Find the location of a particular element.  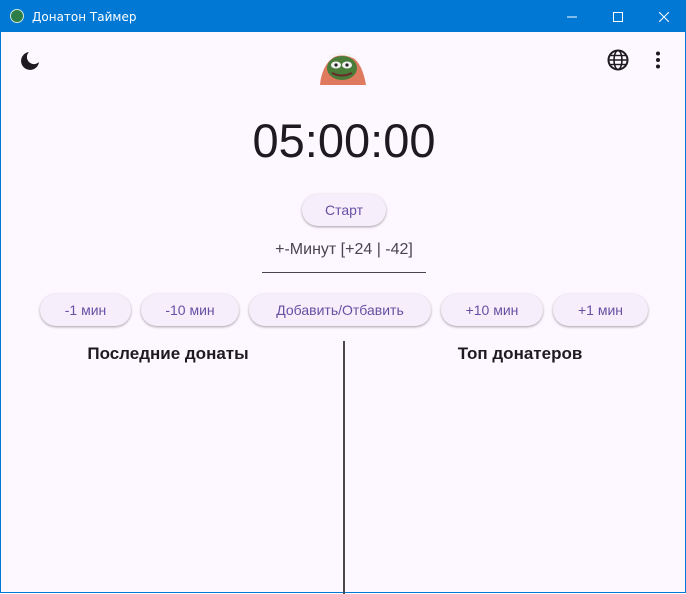

theme-toggle-button is located at coordinates (30, 61).